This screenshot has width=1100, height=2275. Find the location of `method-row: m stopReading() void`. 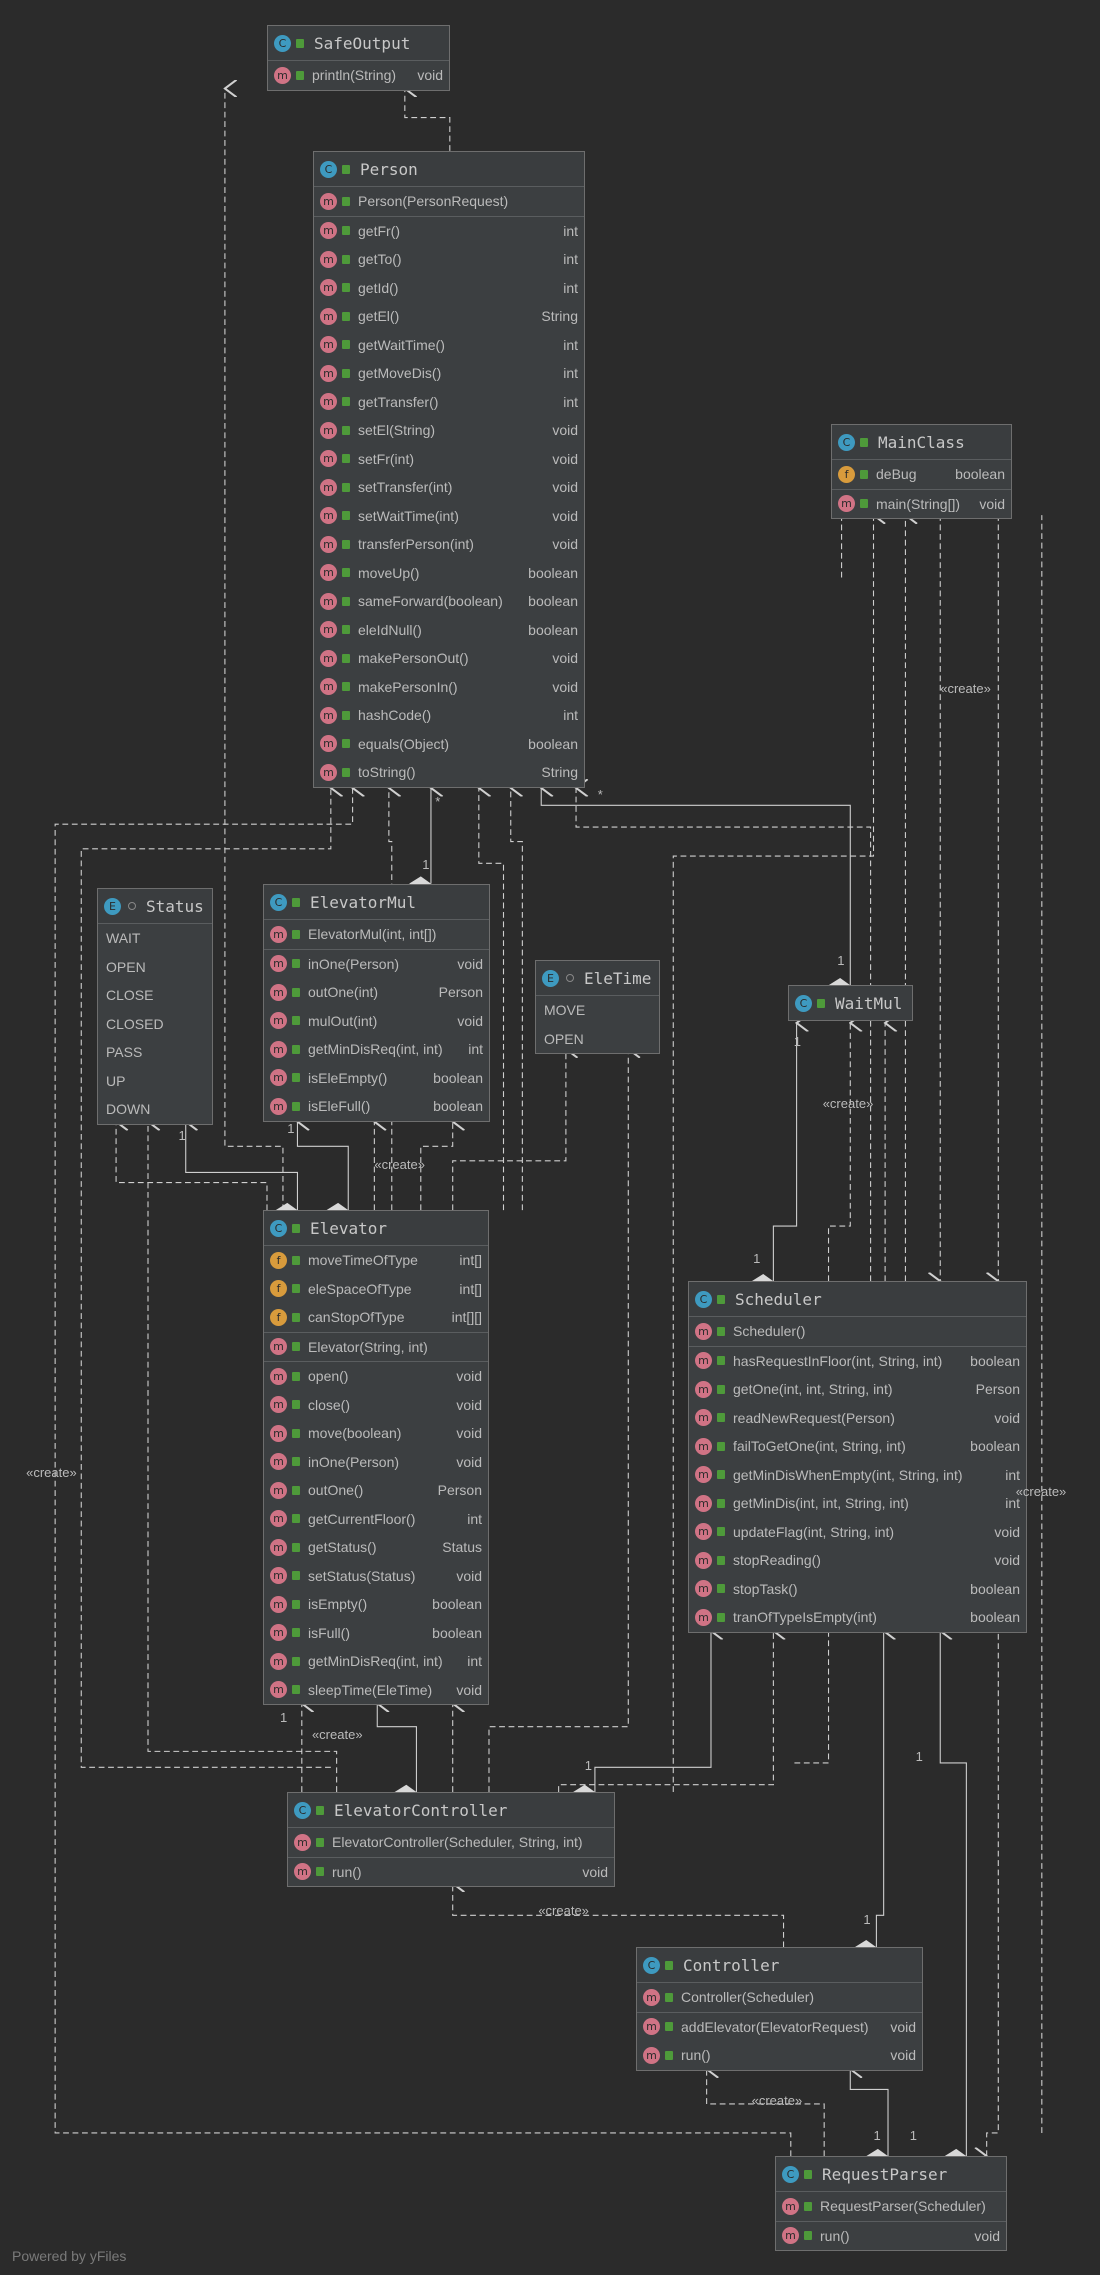

method-row: m stopReading() void is located at coordinates (857, 1560).